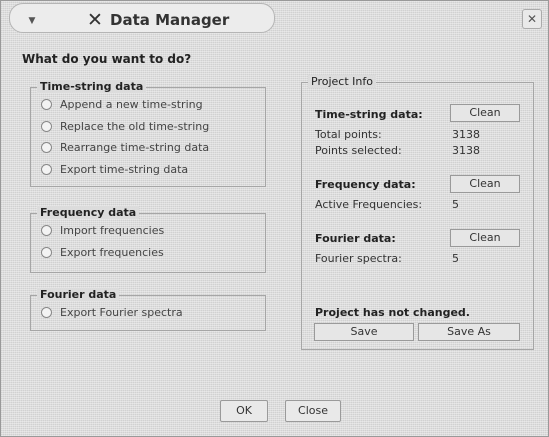 This screenshot has height=437, width=549. I want to click on radio-label: Rearrange time-string data, so click(135, 147).